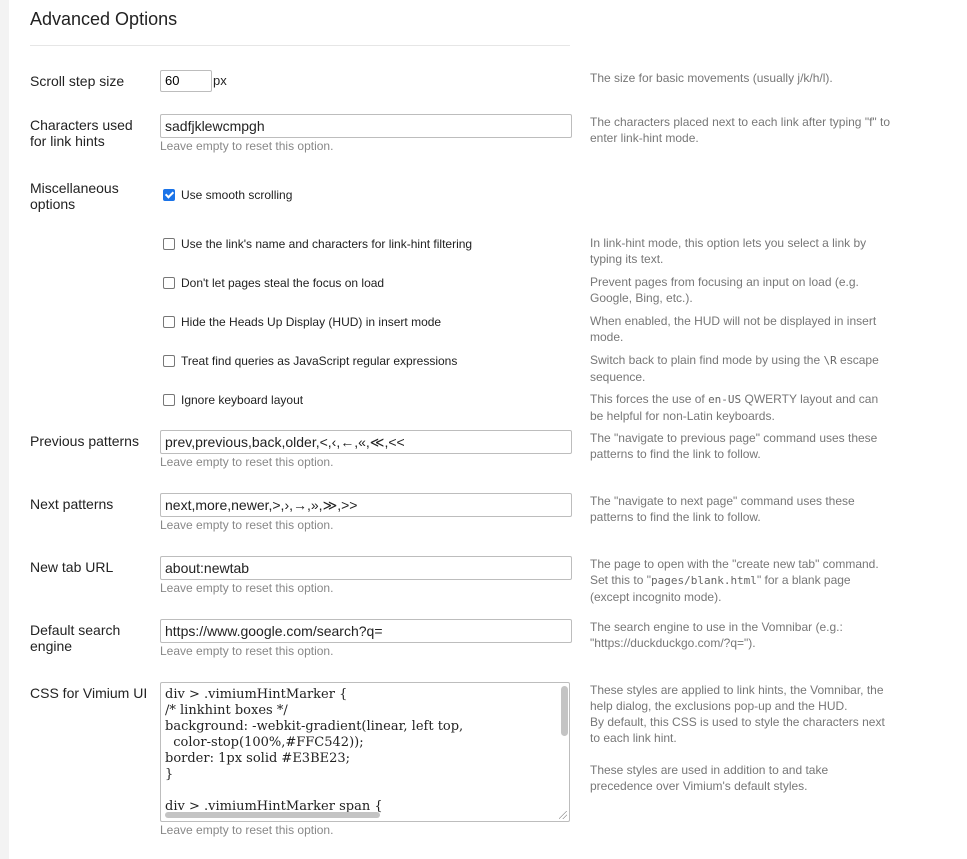  What do you see at coordinates (169, 195) in the screenshot?
I see `smooth-scroll-checkbox` at bounding box center [169, 195].